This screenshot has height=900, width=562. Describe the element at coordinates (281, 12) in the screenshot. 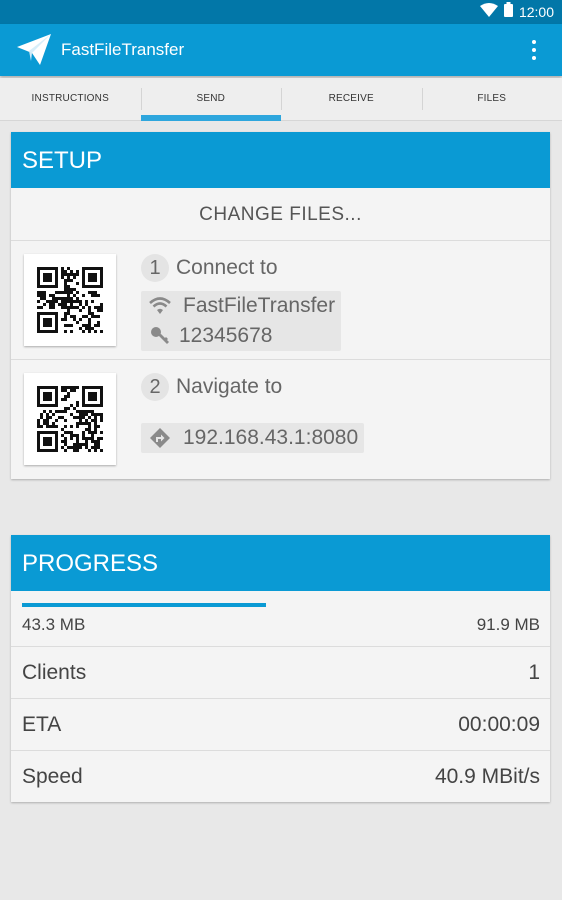

I see `status-bar: 12:00` at that location.